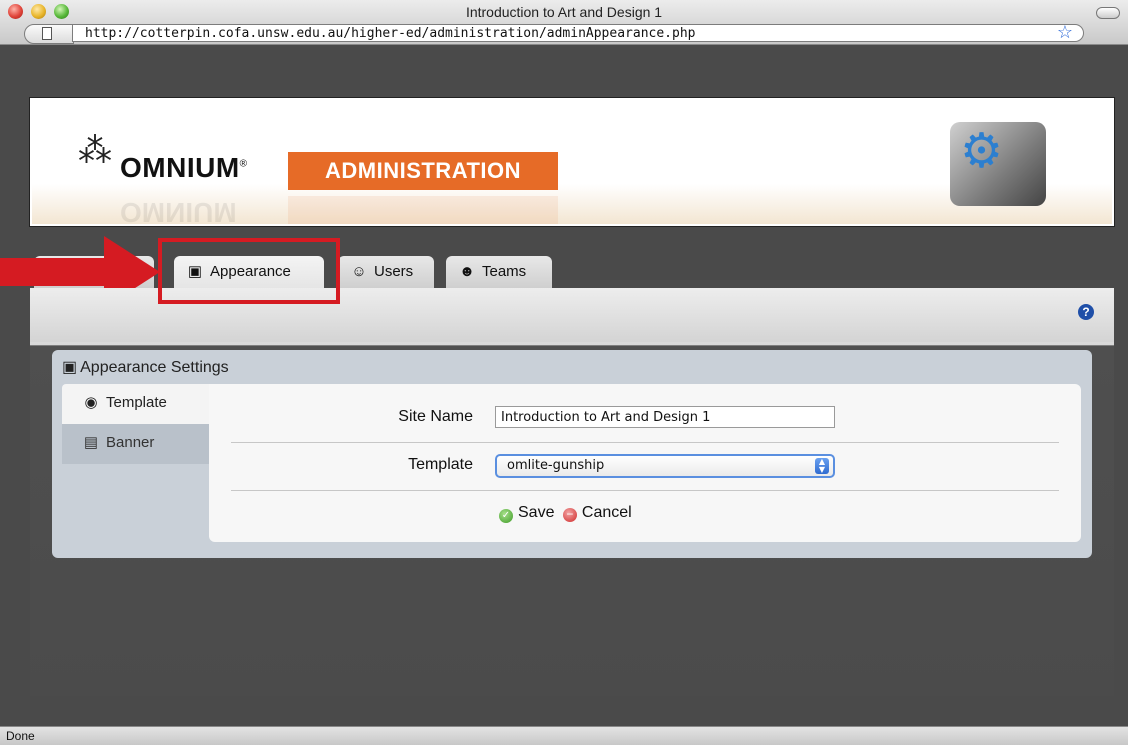 This screenshot has width=1128, height=745. Describe the element at coordinates (394, 271) in the screenshot. I see `tab-users-label: Users` at that location.